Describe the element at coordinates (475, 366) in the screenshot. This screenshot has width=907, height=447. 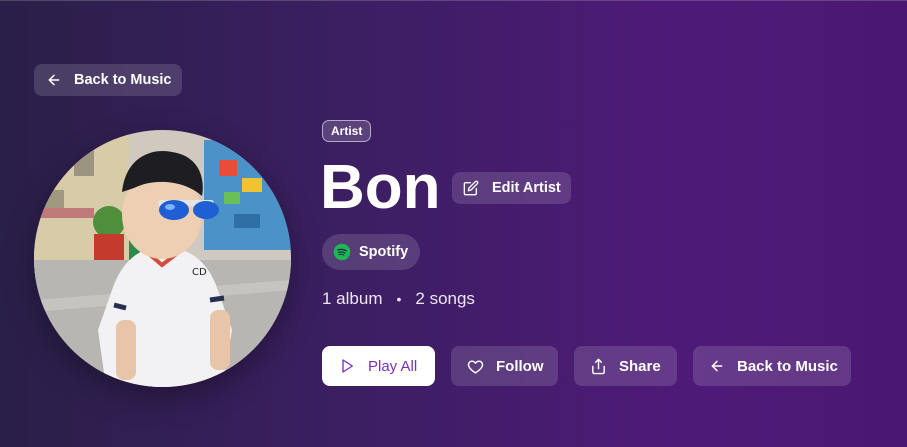
I see `heart-icon` at that location.